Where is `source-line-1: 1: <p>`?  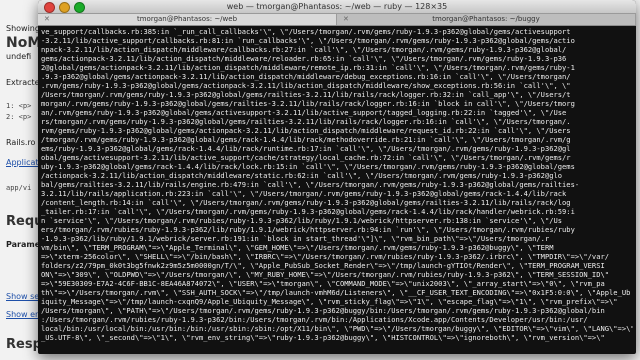 source-line-1: 1: <p> is located at coordinates (19, 106).